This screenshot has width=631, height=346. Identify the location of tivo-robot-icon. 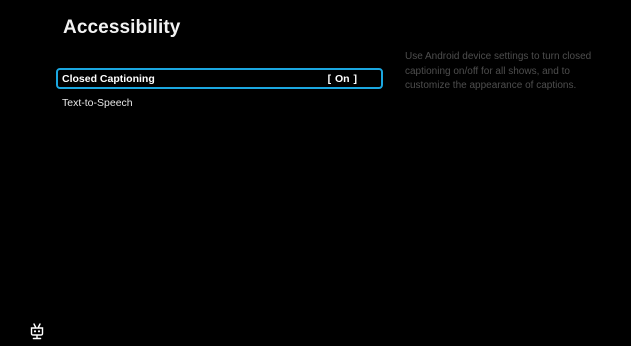
(37, 331).